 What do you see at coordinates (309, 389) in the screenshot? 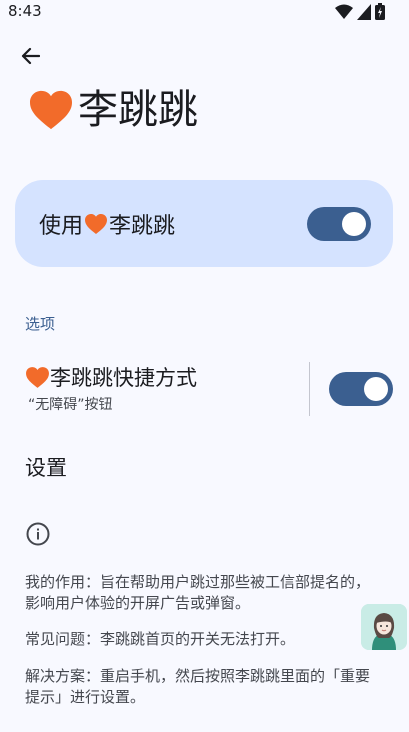
I see `divider` at bounding box center [309, 389].